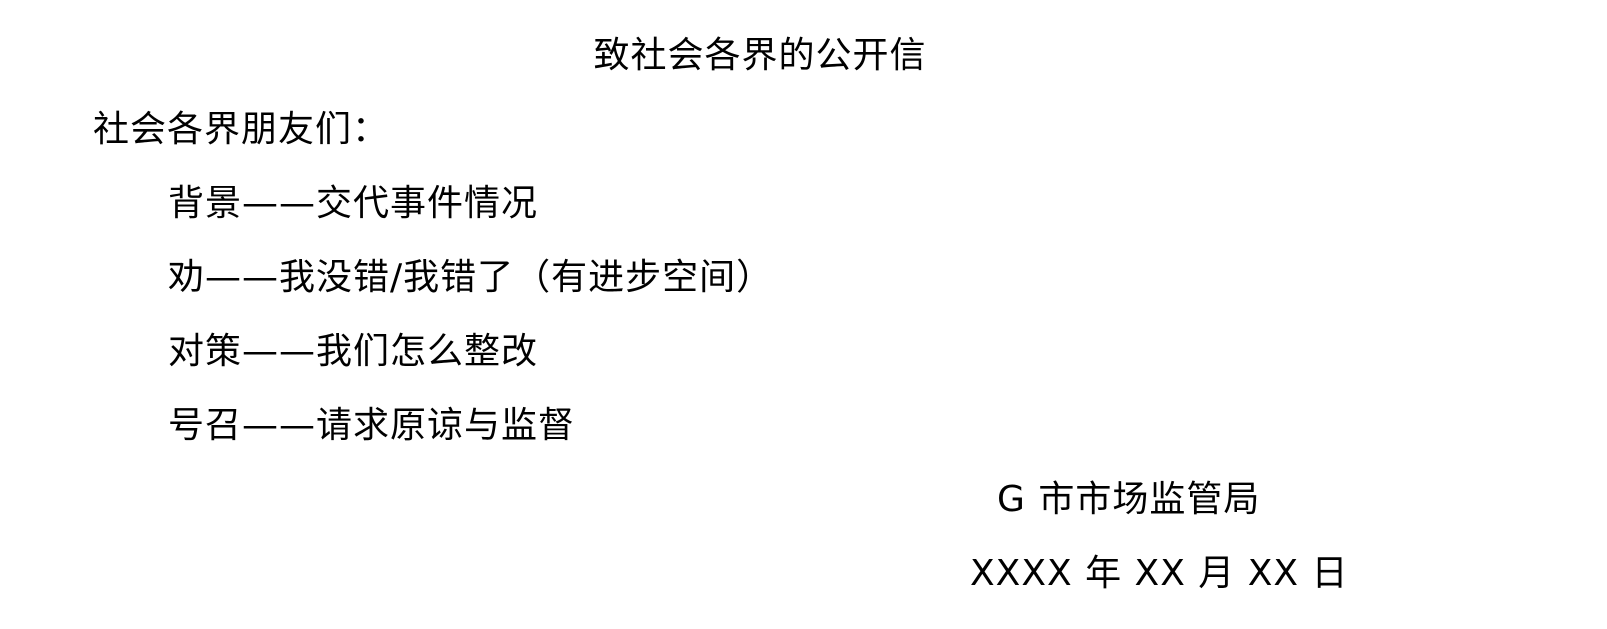 The width and height of the screenshot is (1607, 629). Describe the element at coordinates (1129, 499) in the screenshot. I see `letter-signature: G 市市场监管局` at that location.